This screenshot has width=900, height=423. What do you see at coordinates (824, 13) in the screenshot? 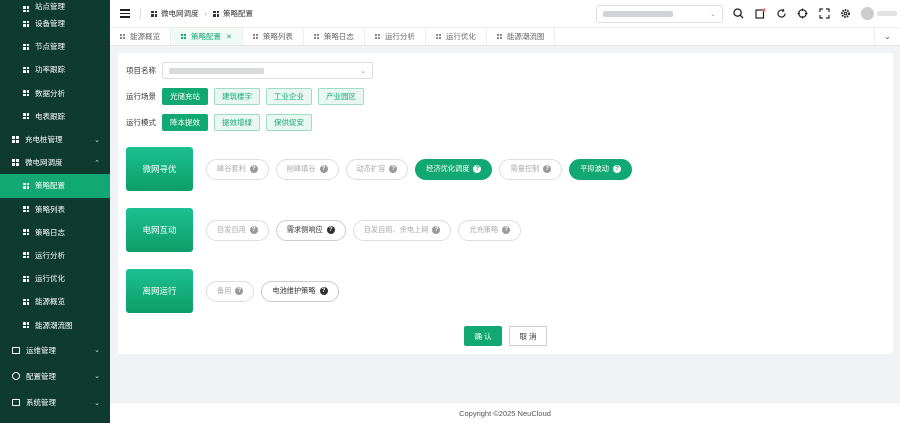
I see `fullscreen-icon` at bounding box center [824, 13].